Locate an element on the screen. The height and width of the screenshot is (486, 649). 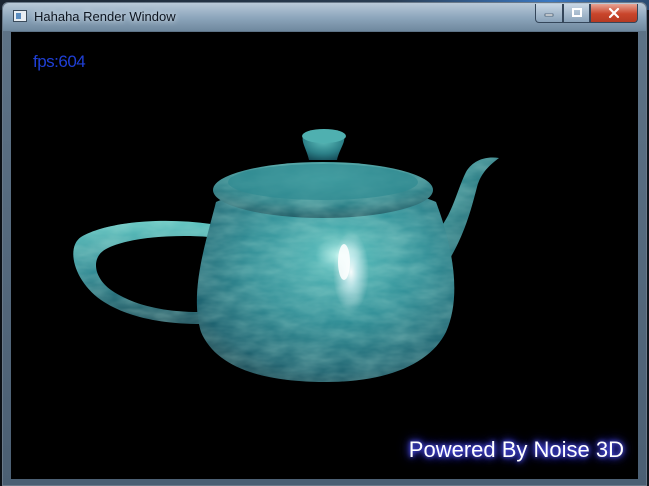
maximize-icon is located at coordinates (576, 12).